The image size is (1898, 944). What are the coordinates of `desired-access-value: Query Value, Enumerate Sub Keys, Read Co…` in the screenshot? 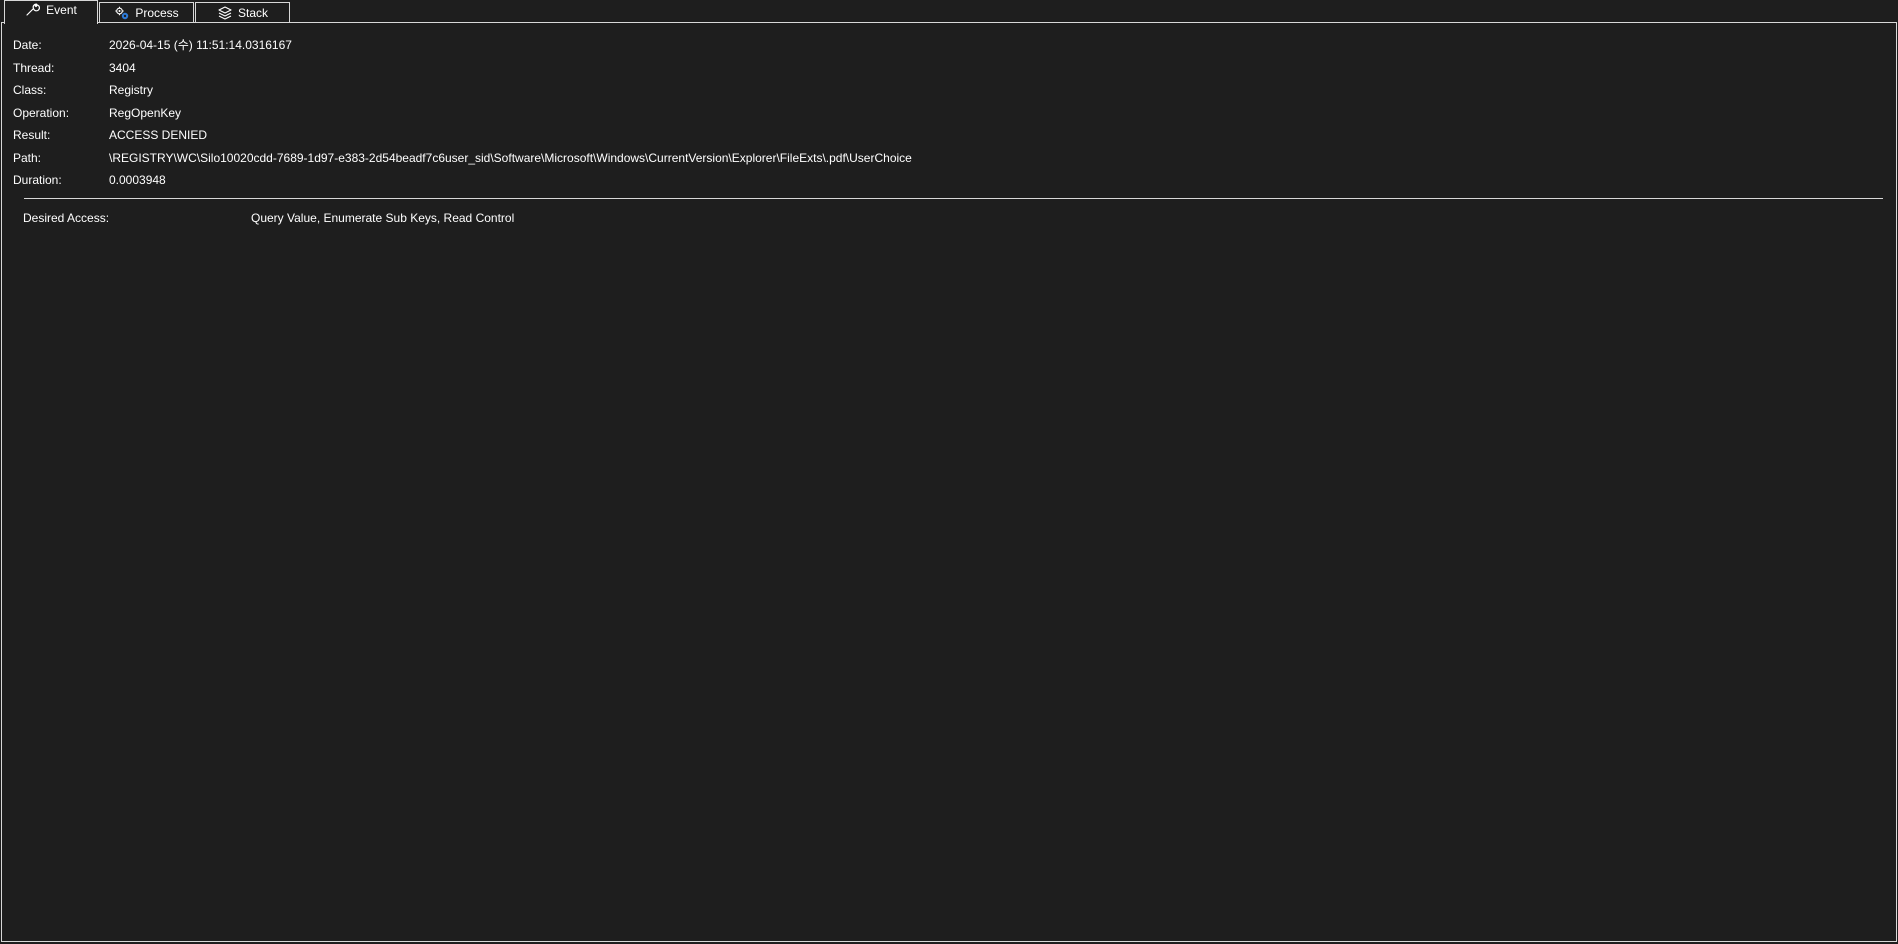 It's located at (383, 218).